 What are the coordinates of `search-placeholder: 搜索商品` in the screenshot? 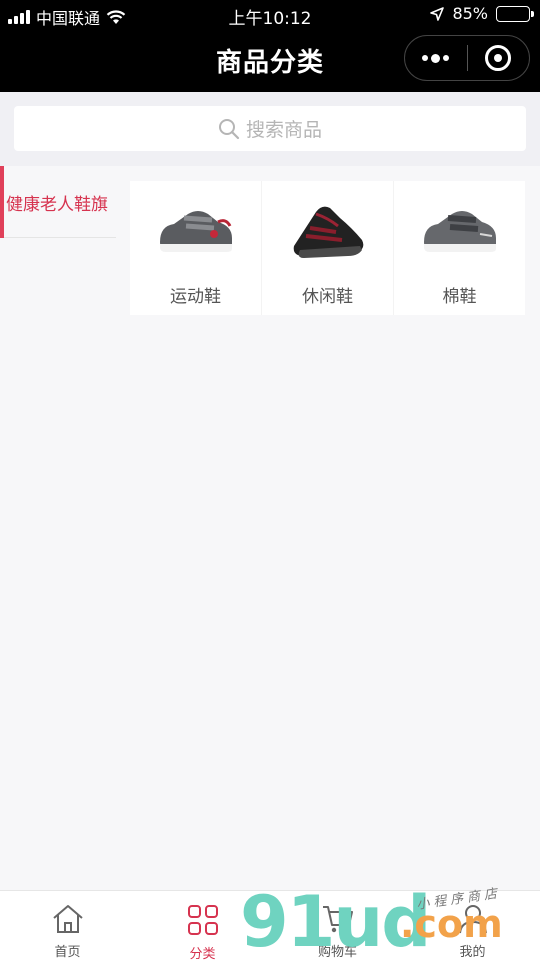 It's located at (283, 130).